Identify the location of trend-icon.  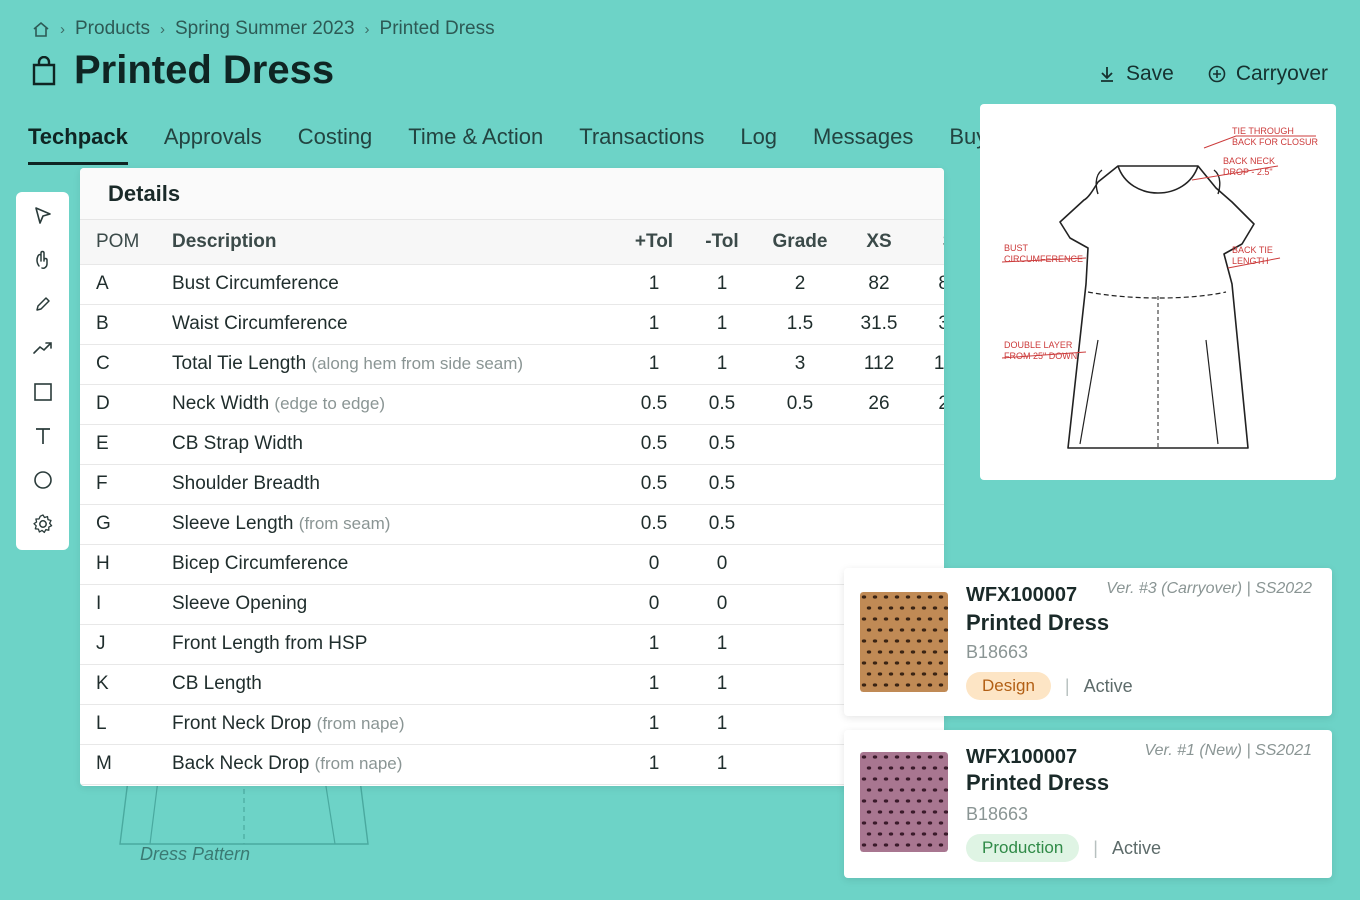
(43, 348).